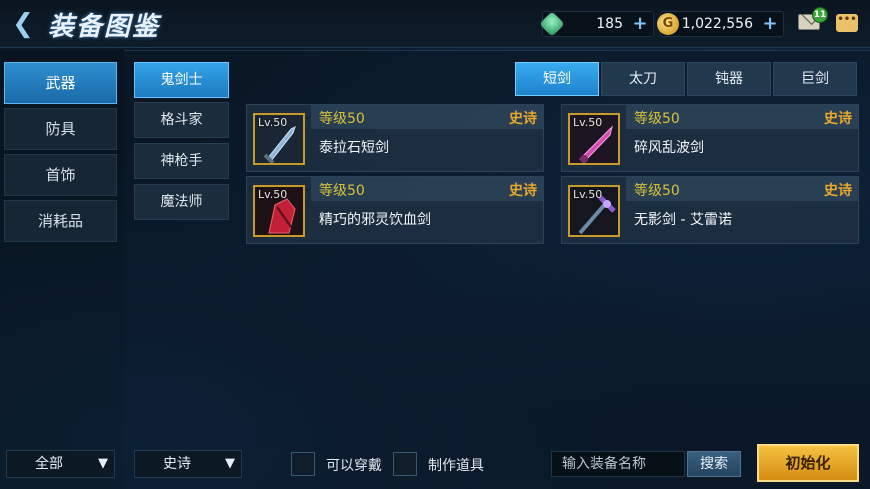 Image resolution: width=870 pixels, height=489 pixels. I want to click on gem-currency: 185 +, so click(596, 24).